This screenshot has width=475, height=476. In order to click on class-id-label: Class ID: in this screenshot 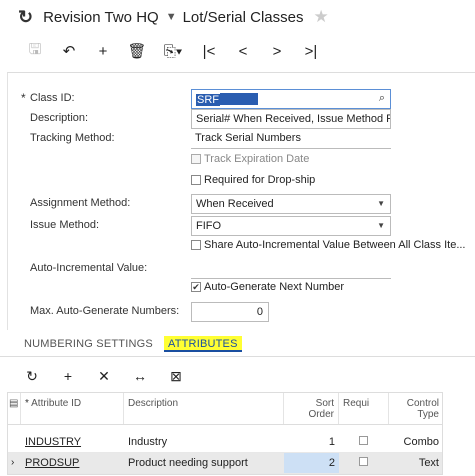, I will do `click(52, 98)`.